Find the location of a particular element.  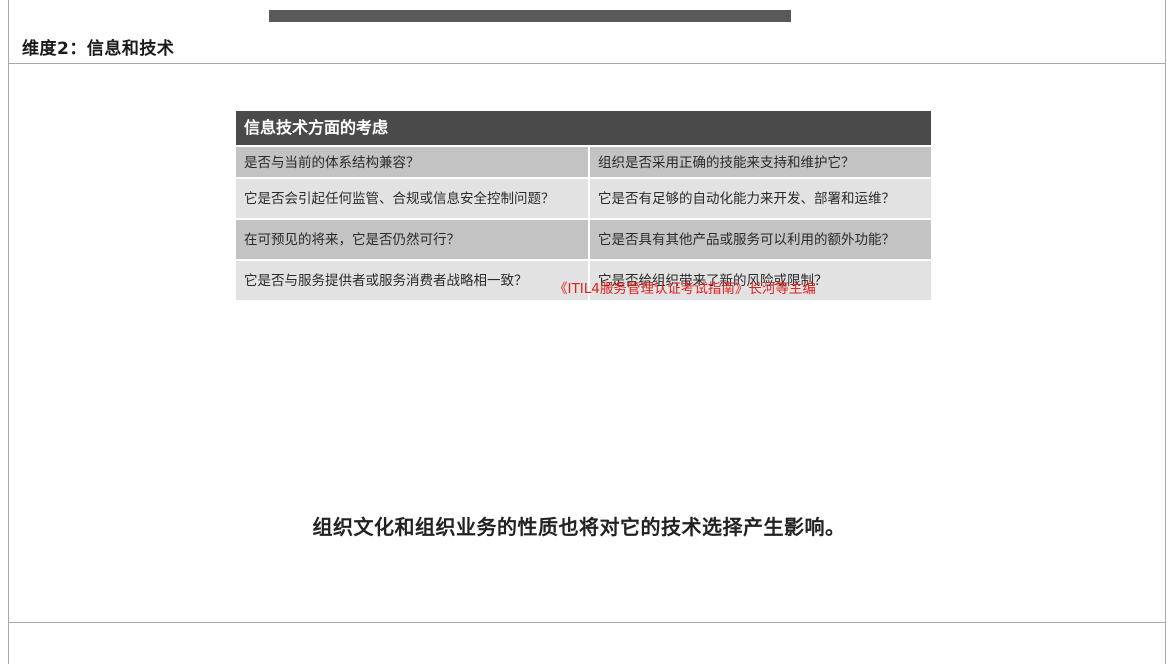

table-cell: 它是否与服务提供者或服务消费者战略相一致？ is located at coordinates (412, 280).